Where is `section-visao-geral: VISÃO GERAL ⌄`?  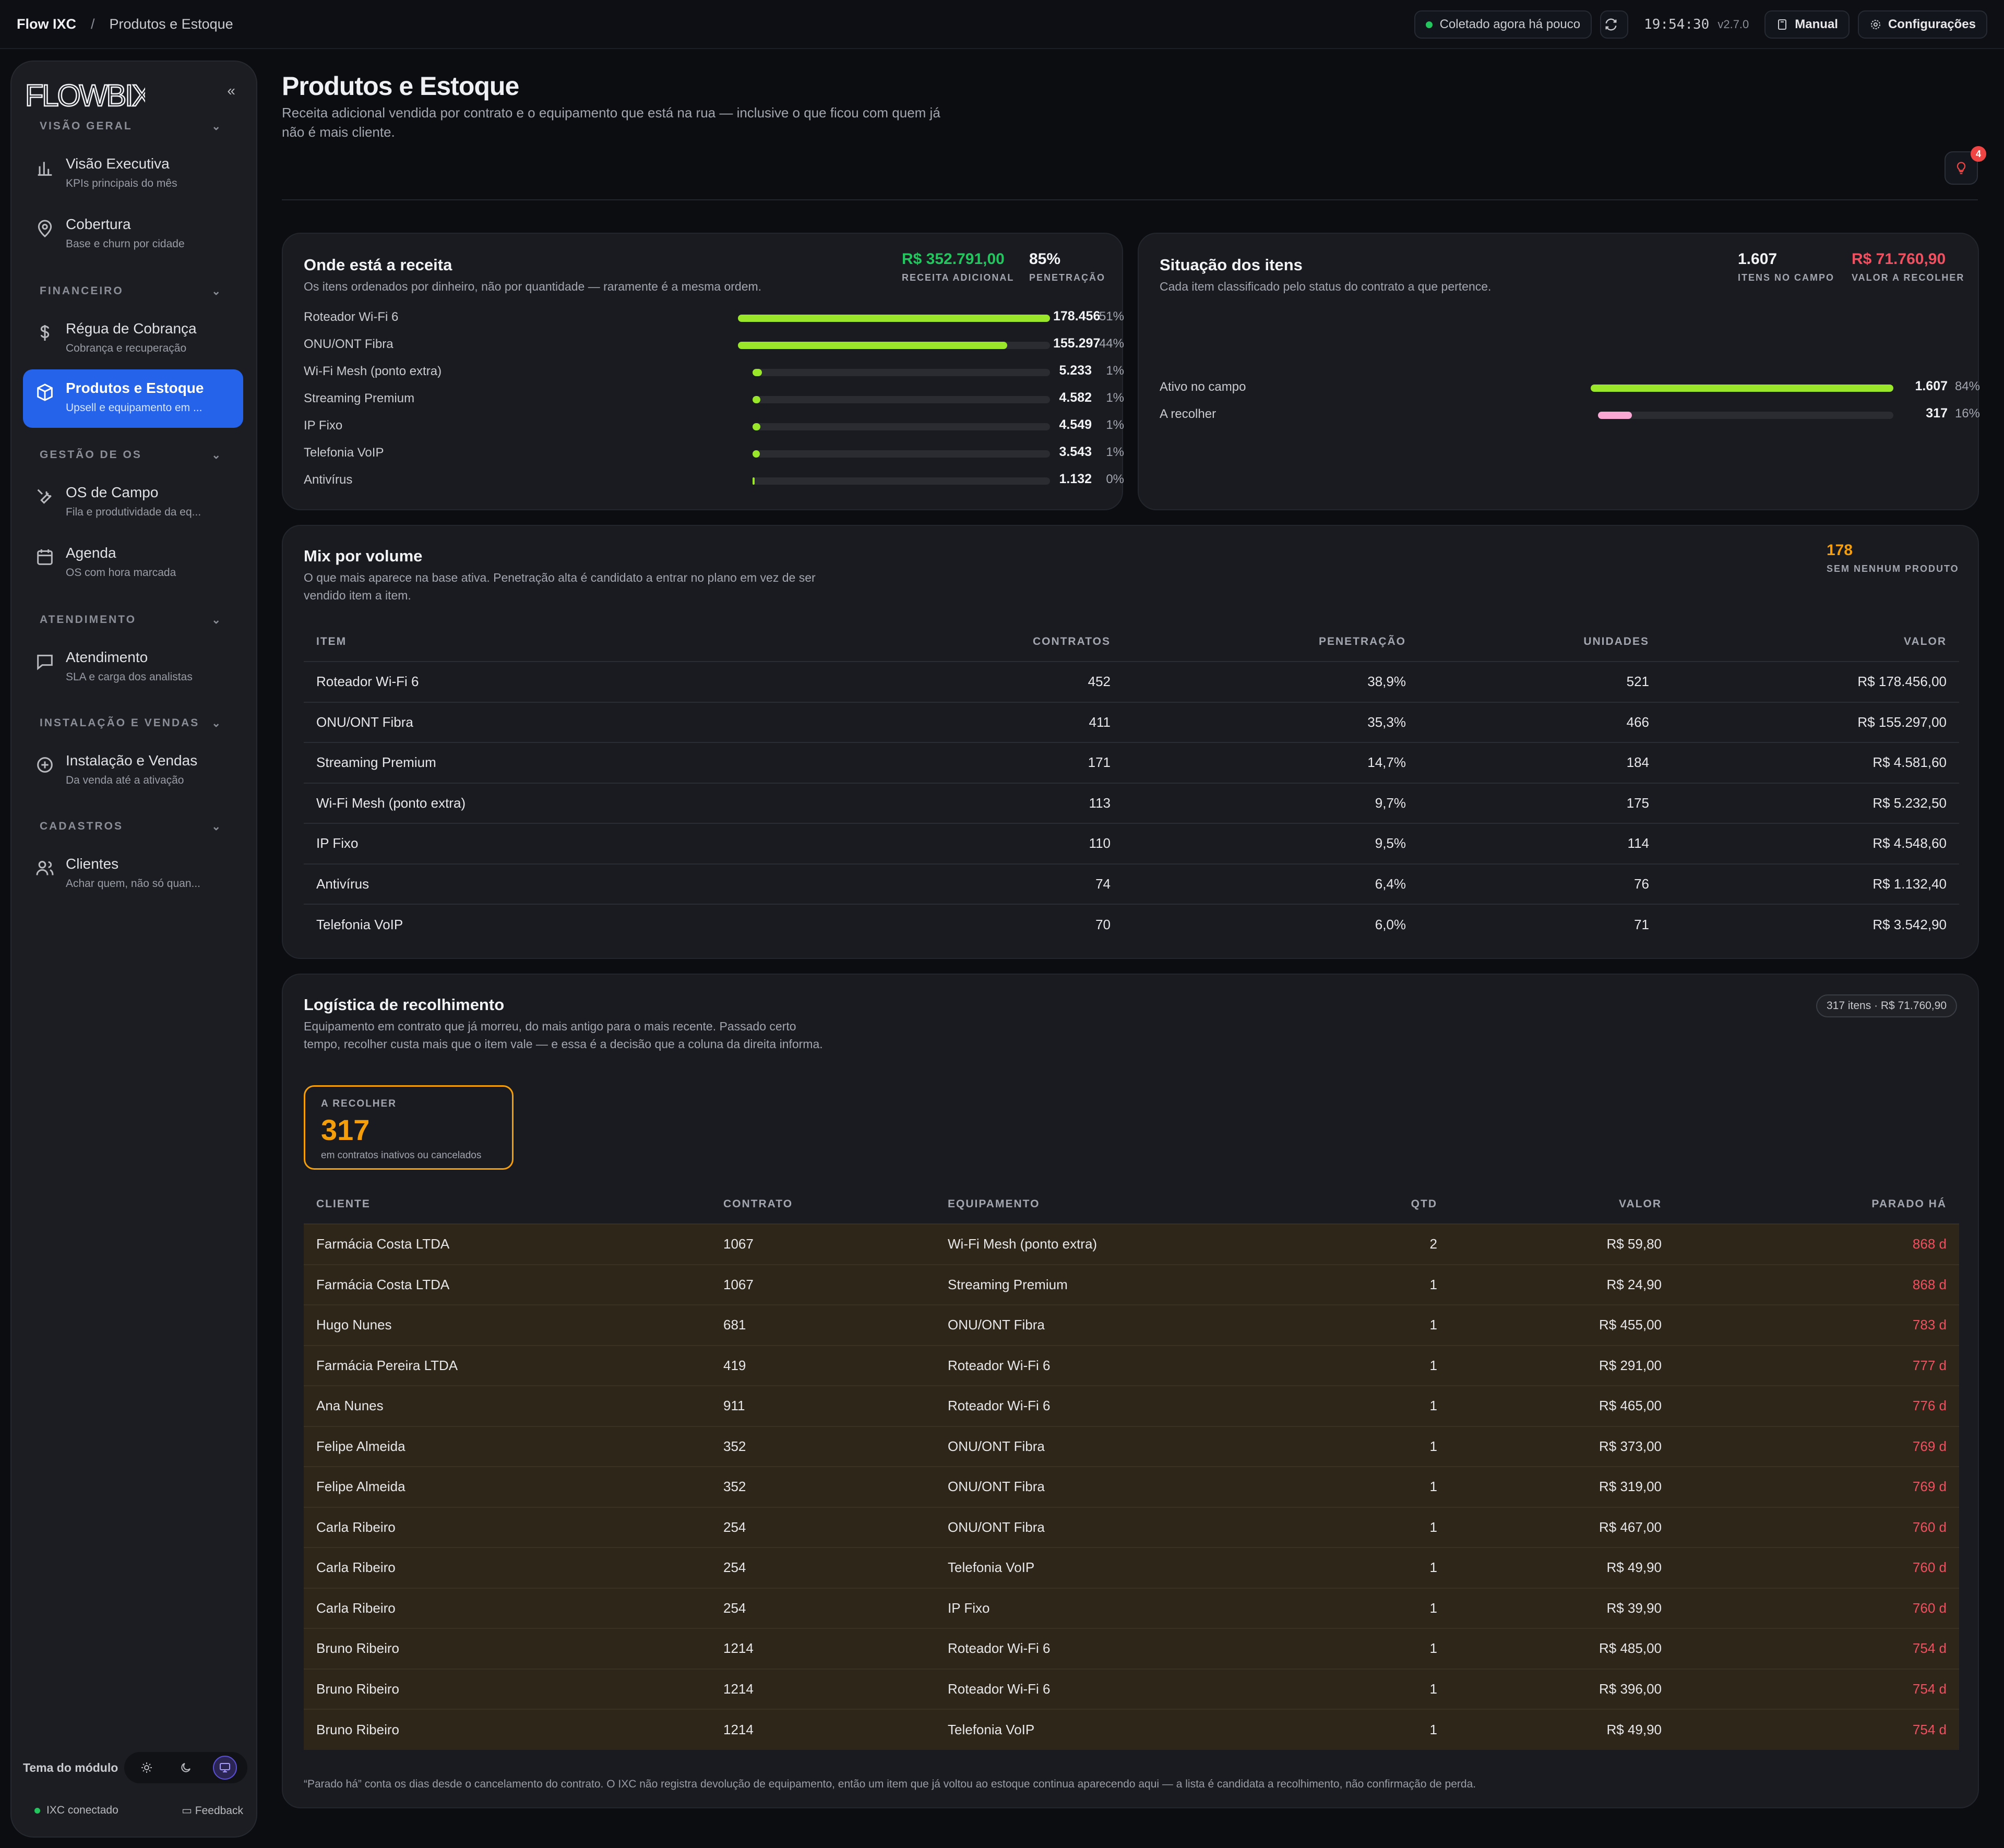 section-visao-geral: VISÃO GERAL ⌄ is located at coordinates (134, 126).